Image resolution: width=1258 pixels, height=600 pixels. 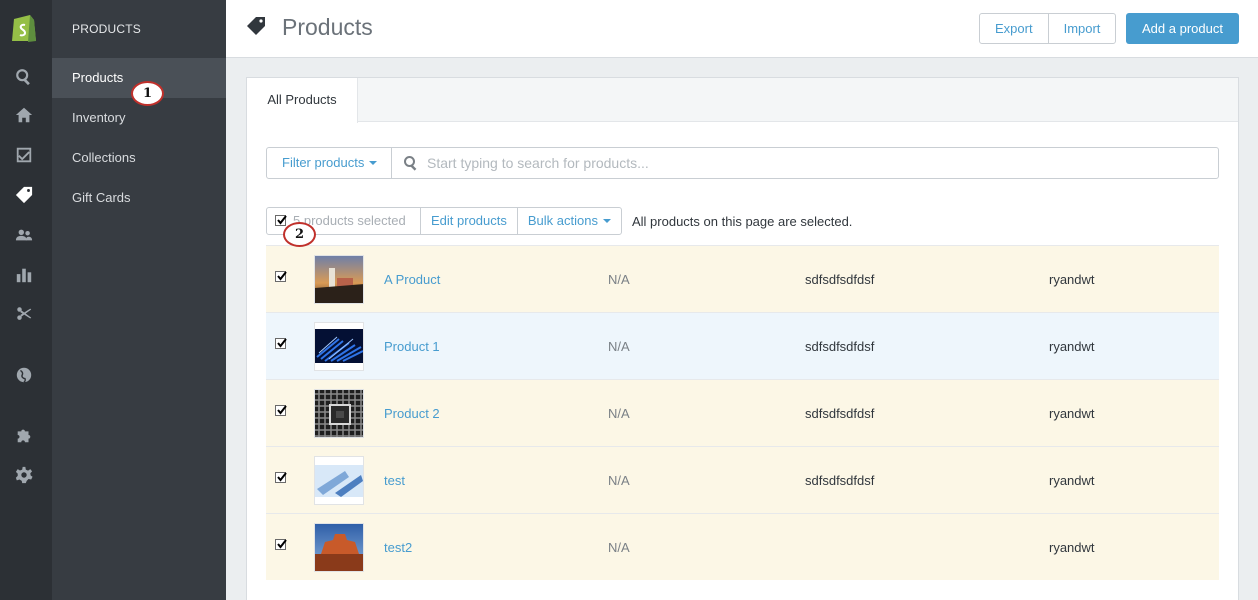 I want to click on import-button: Import, so click(x=1081, y=28).